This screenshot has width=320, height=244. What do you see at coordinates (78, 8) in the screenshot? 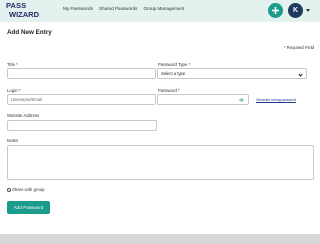
I see `nav-my-passwords: My Passwords` at bounding box center [78, 8].